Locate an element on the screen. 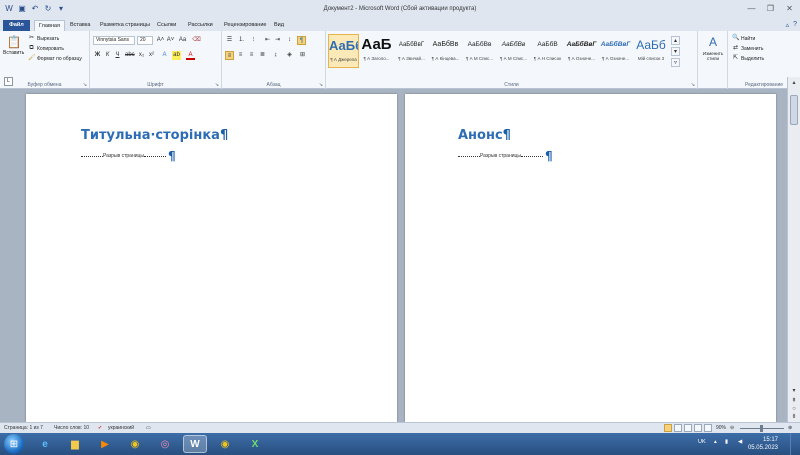  collapse-ribbon-icon: ▵ is located at coordinates (788, 25).